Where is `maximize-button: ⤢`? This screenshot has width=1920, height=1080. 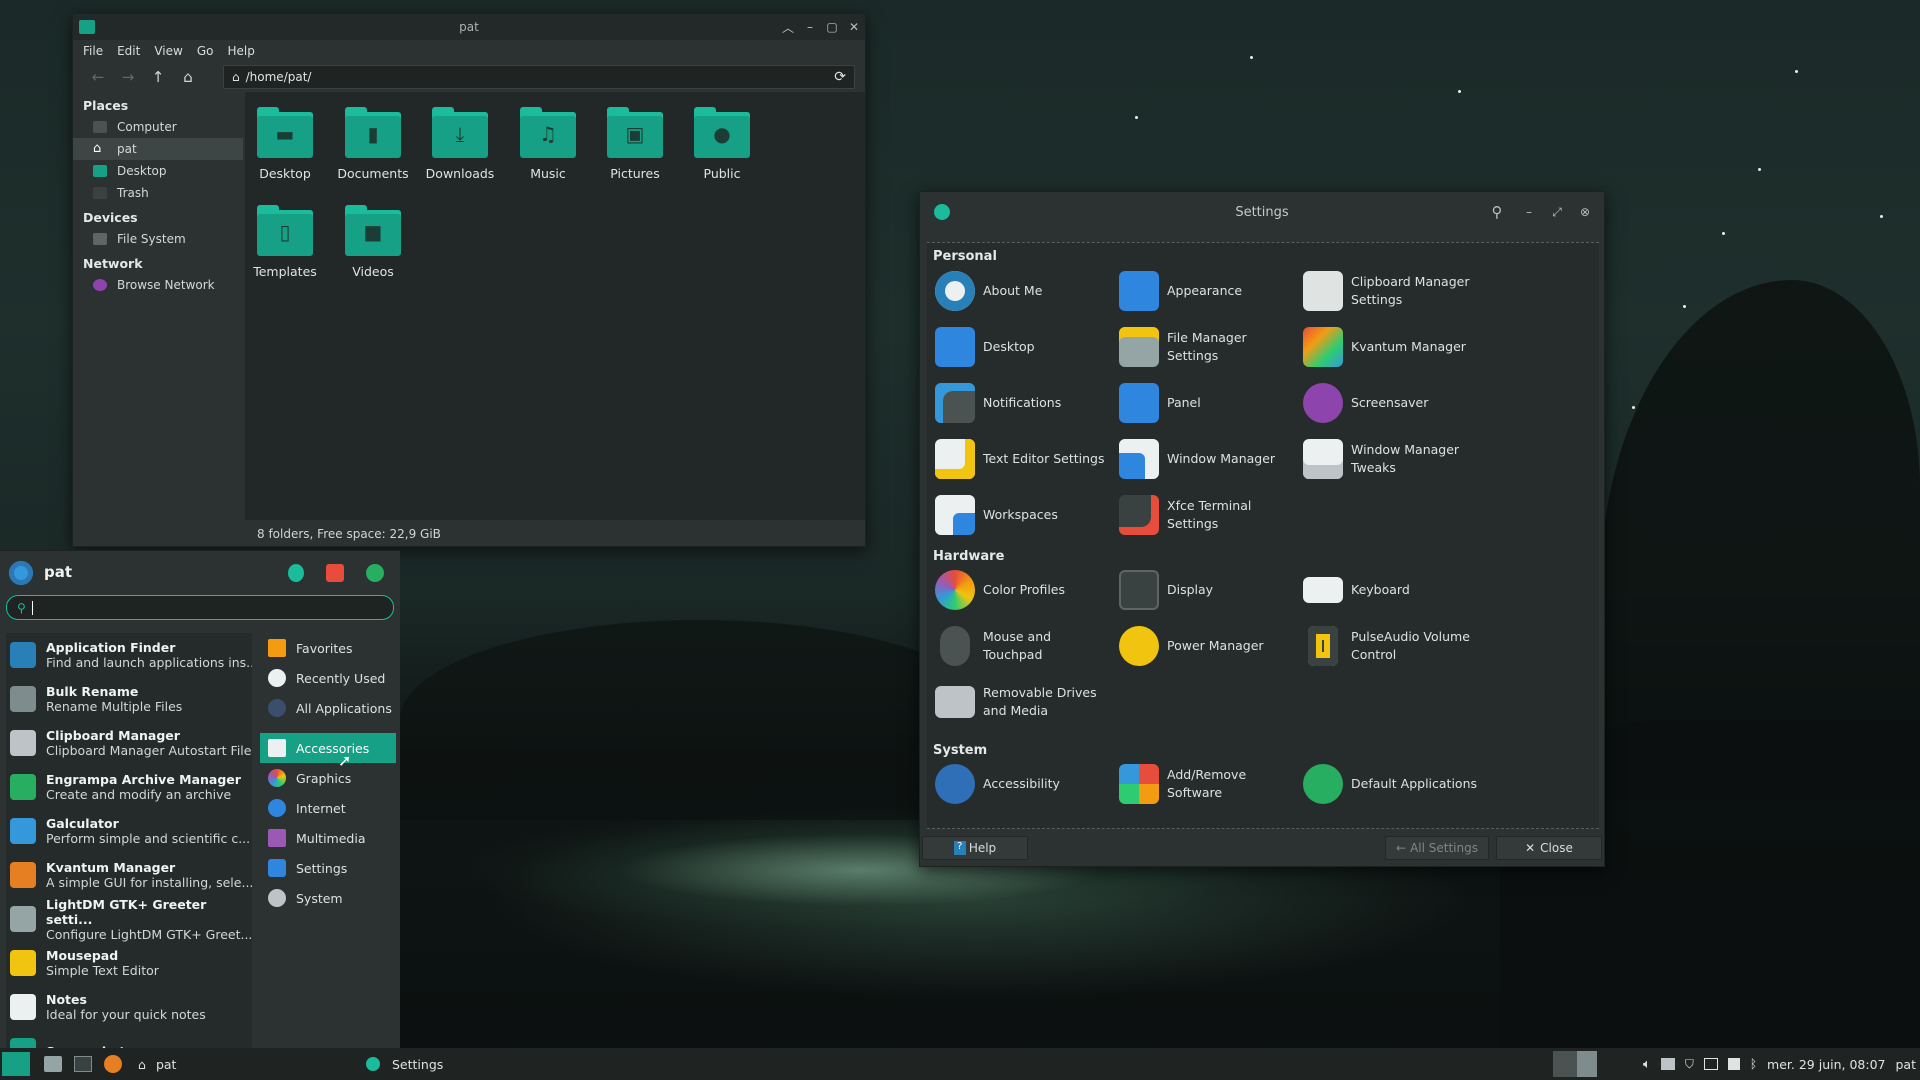 maximize-button: ⤢ is located at coordinates (1557, 212).